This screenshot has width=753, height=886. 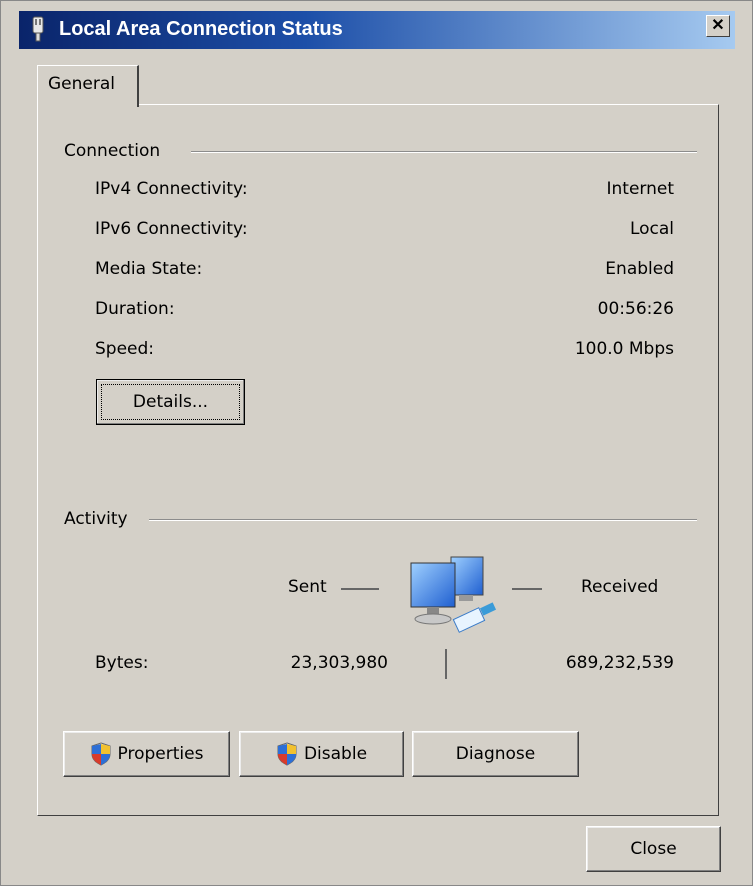 I want to click on bytes-sent-value: 23,303,980, so click(x=339, y=663).